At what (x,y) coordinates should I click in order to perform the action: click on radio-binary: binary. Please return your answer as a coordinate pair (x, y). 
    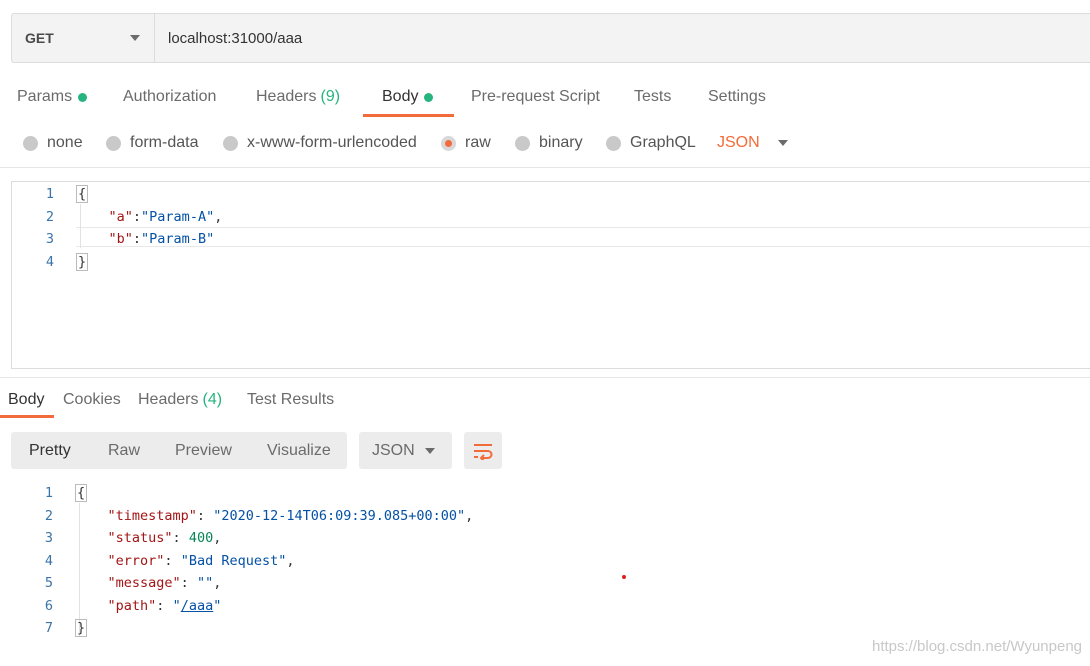
    Looking at the image, I should click on (549, 143).